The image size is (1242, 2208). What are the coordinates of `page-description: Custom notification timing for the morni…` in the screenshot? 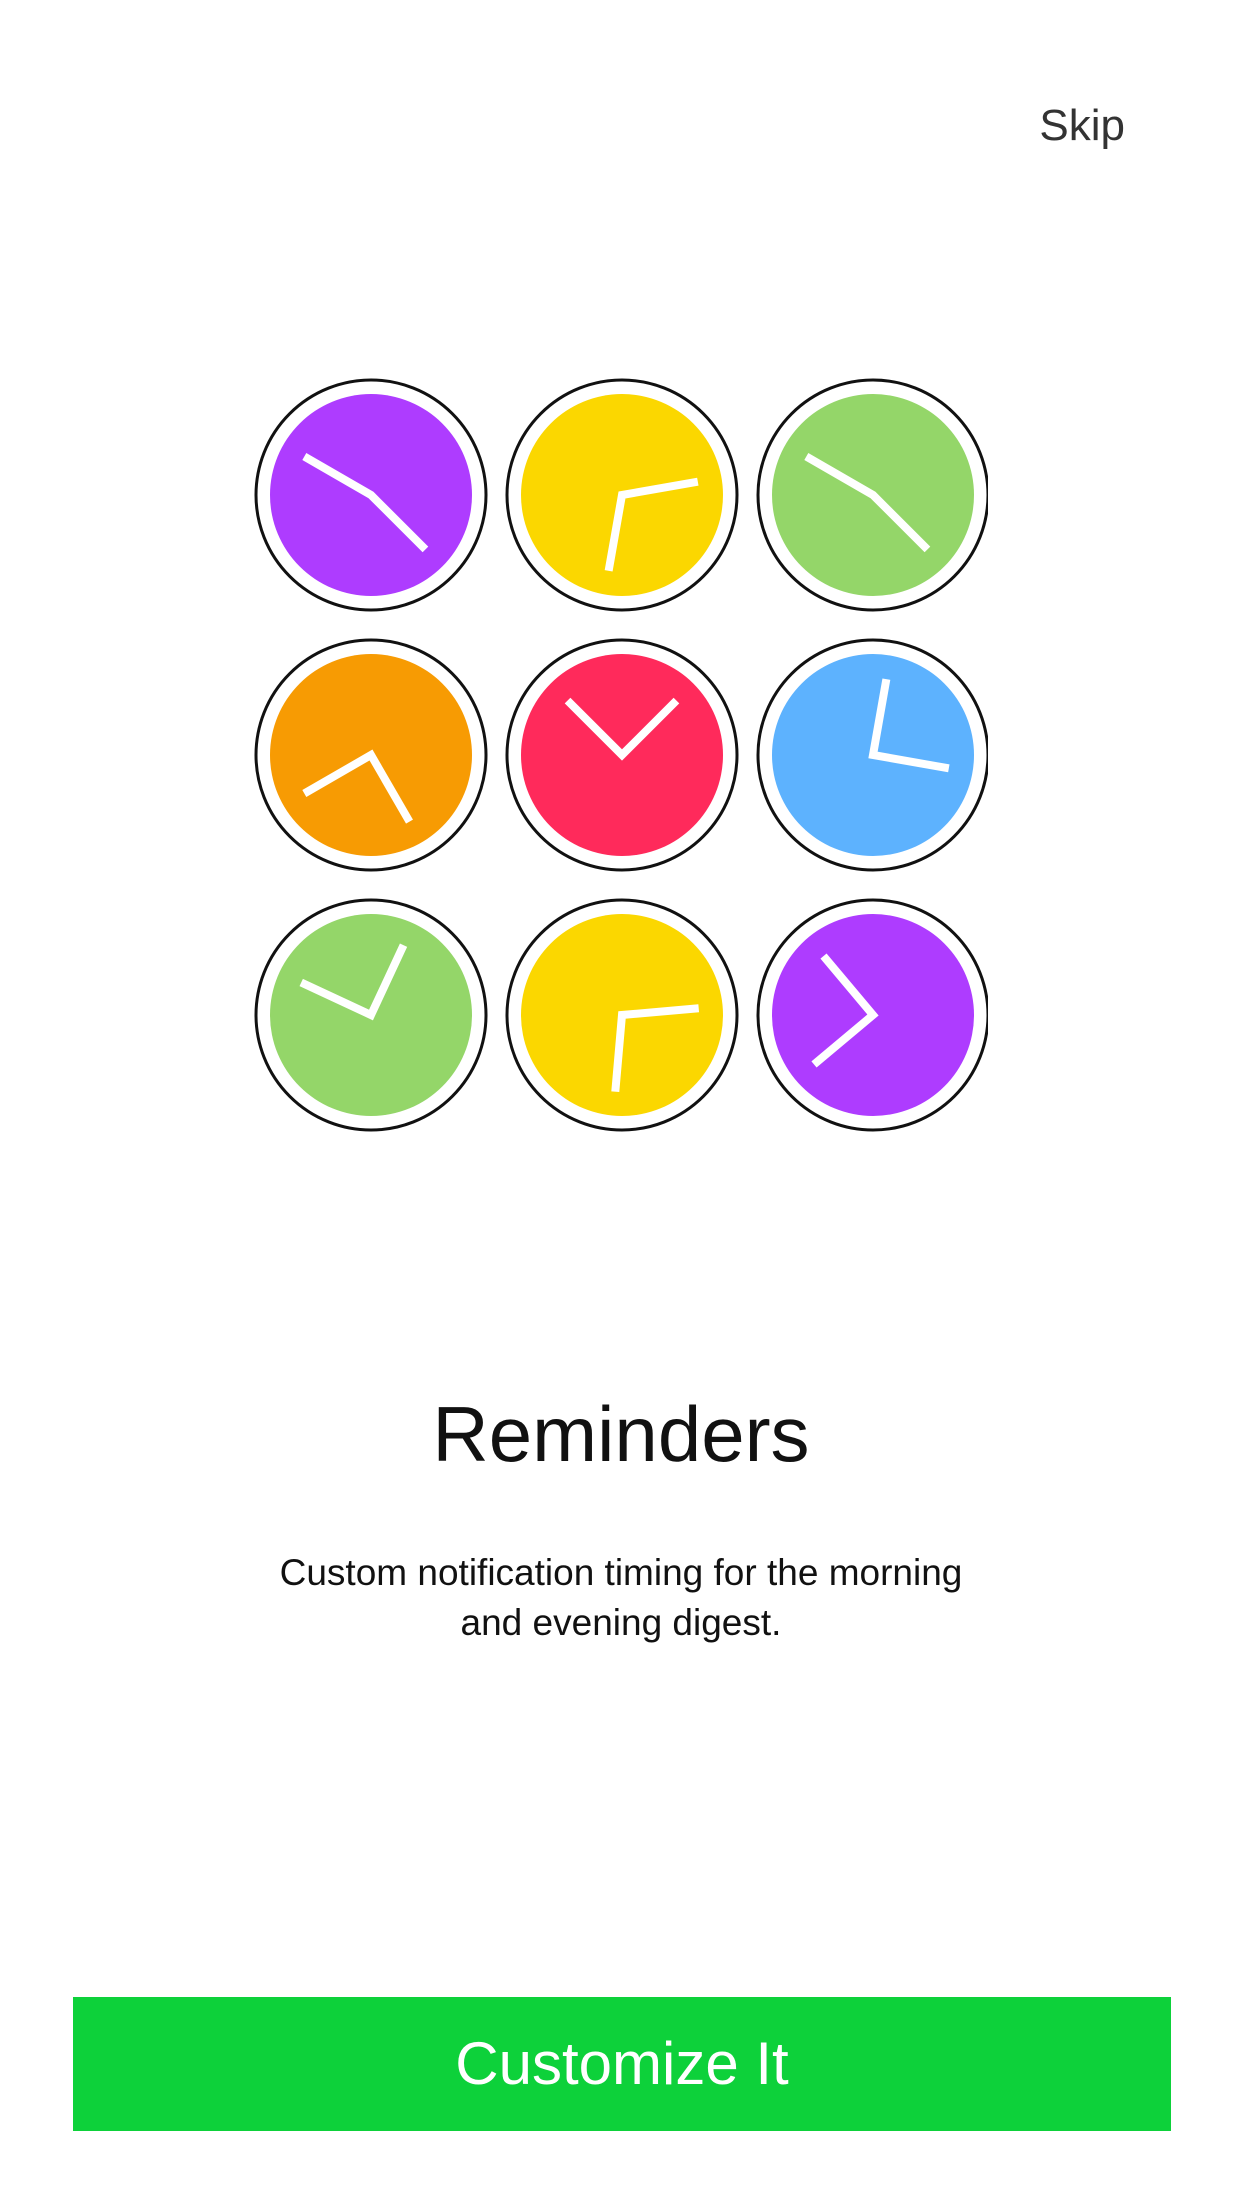 It's located at (621, 1597).